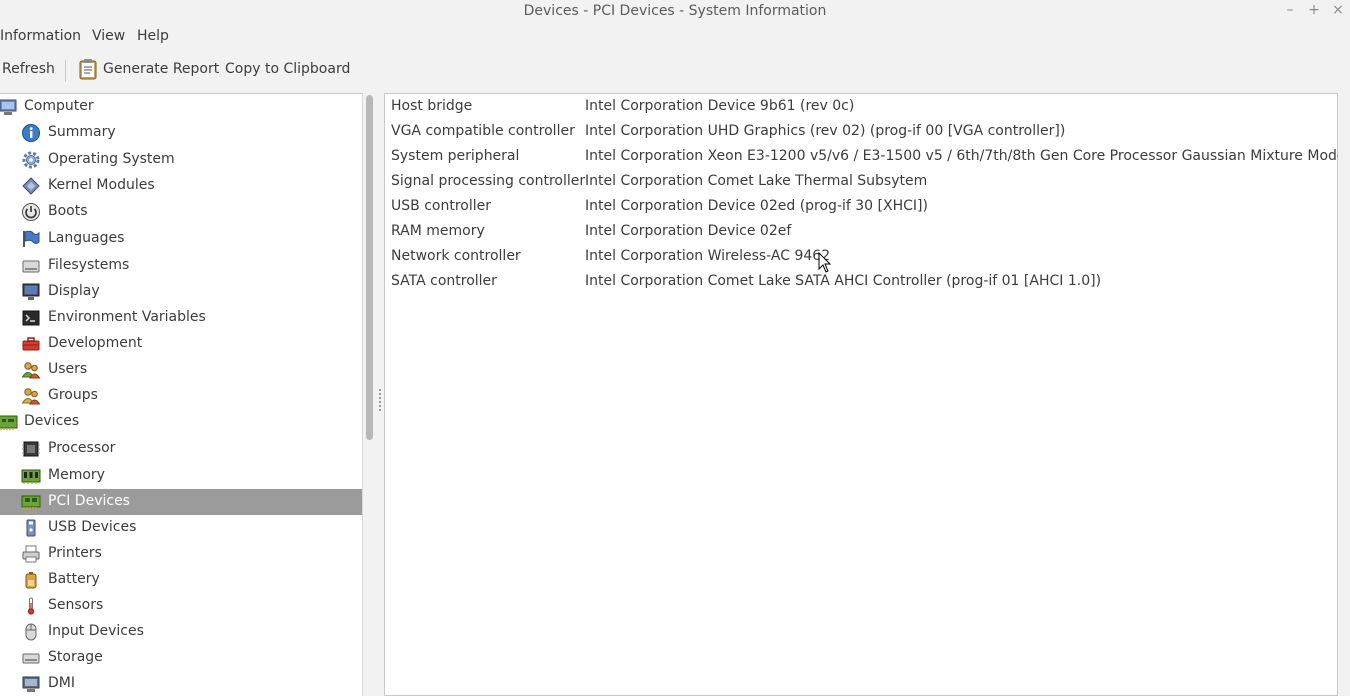 Image resolution: width=1350 pixels, height=696 pixels. I want to click on sidebar-item-memory: Memory, so click(181, 476).